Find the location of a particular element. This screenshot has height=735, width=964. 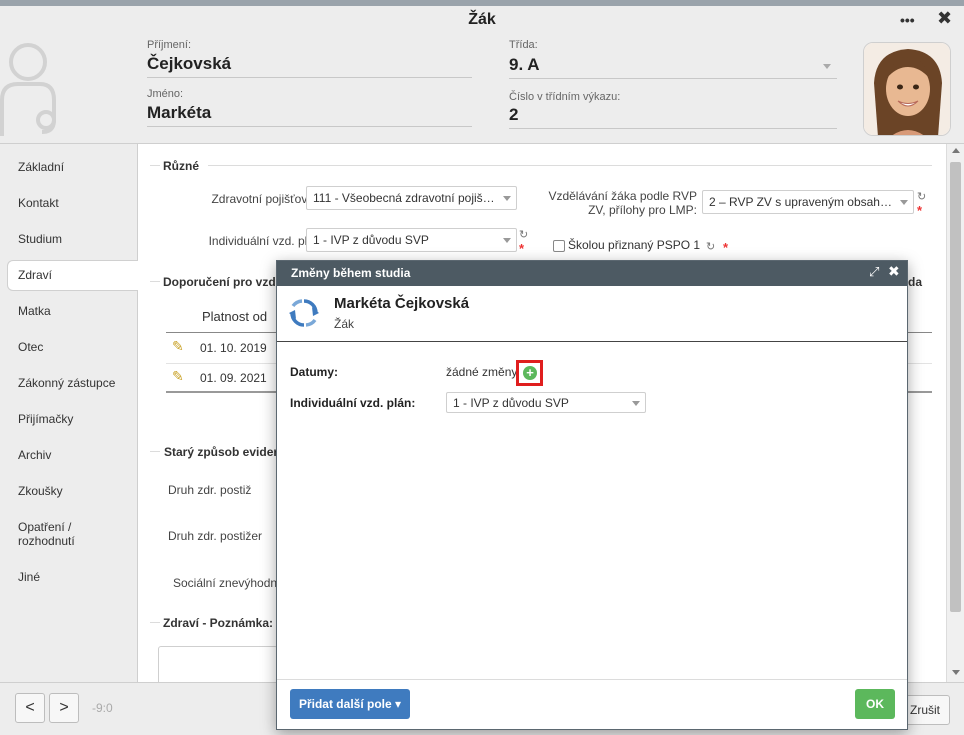

scroll-thumb is located at coordinates (955, 387).